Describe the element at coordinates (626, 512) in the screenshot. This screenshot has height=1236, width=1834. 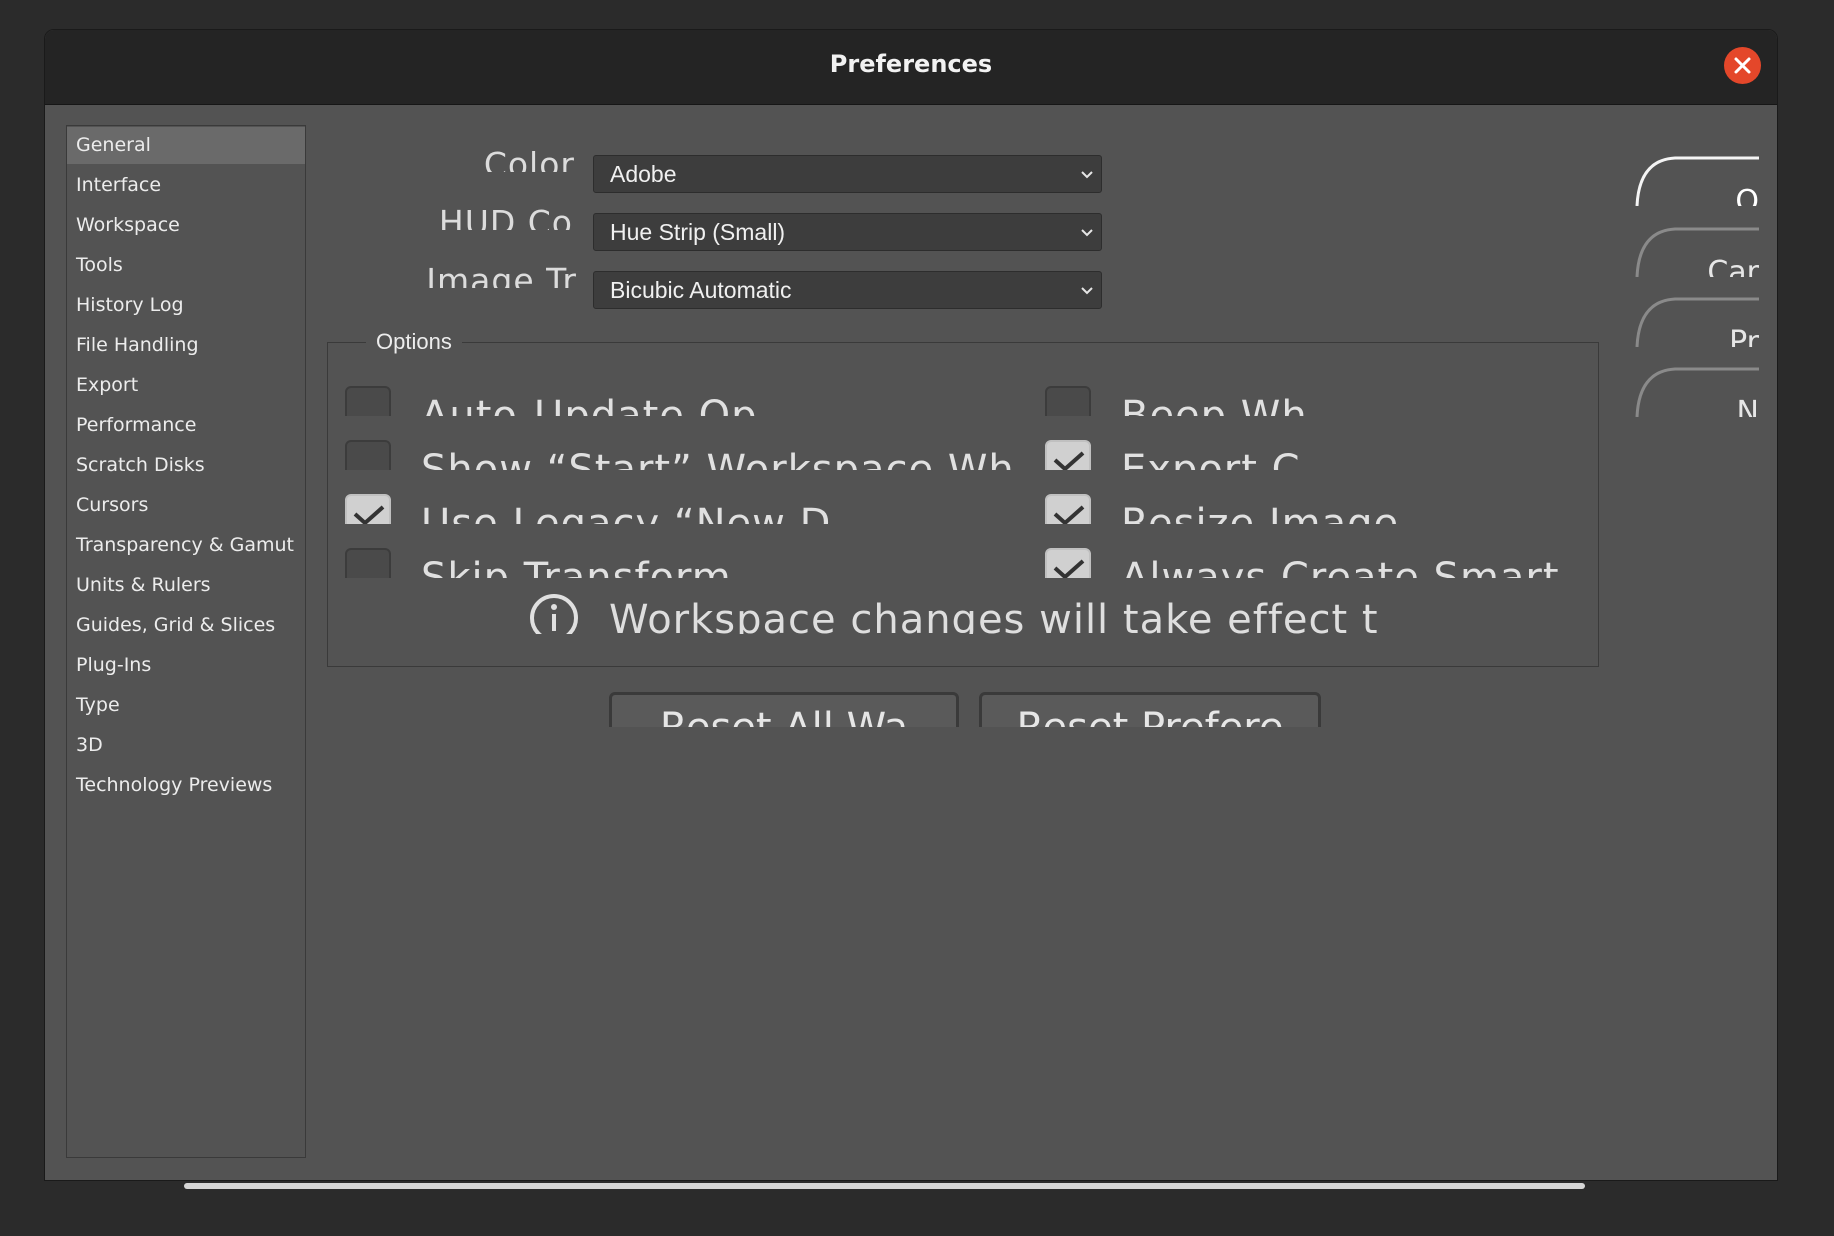
I see `option-label: Use Legacy “New D` at that location.